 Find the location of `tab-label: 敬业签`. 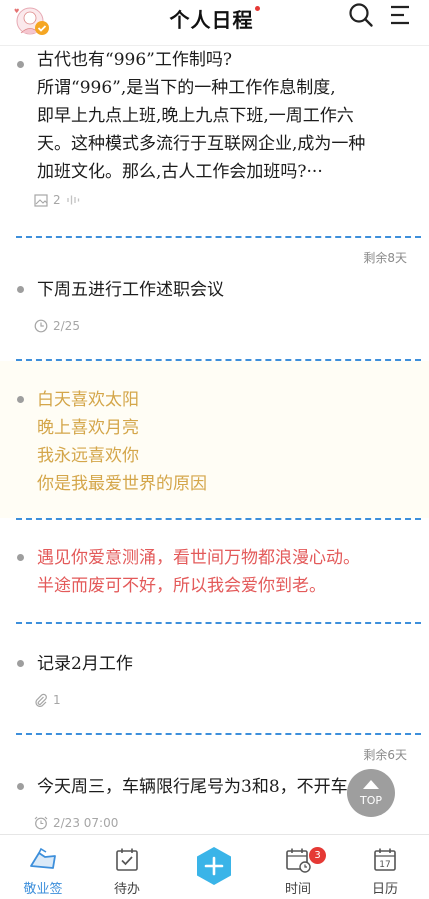

tab-label: 敬业签 is located at coordinates (43, 889).